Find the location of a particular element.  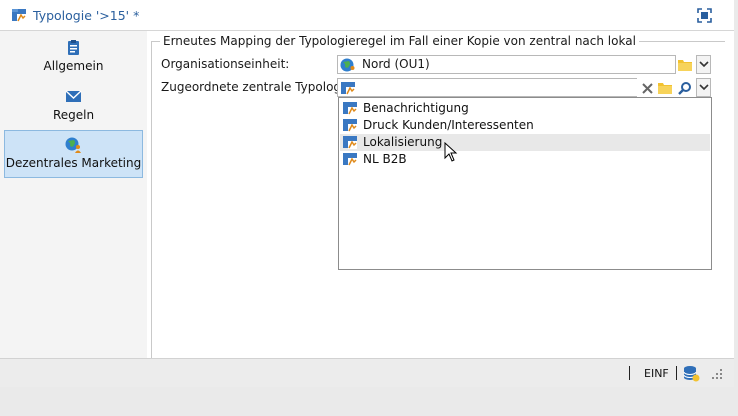

search-icon is located at coordinates (684, 88).